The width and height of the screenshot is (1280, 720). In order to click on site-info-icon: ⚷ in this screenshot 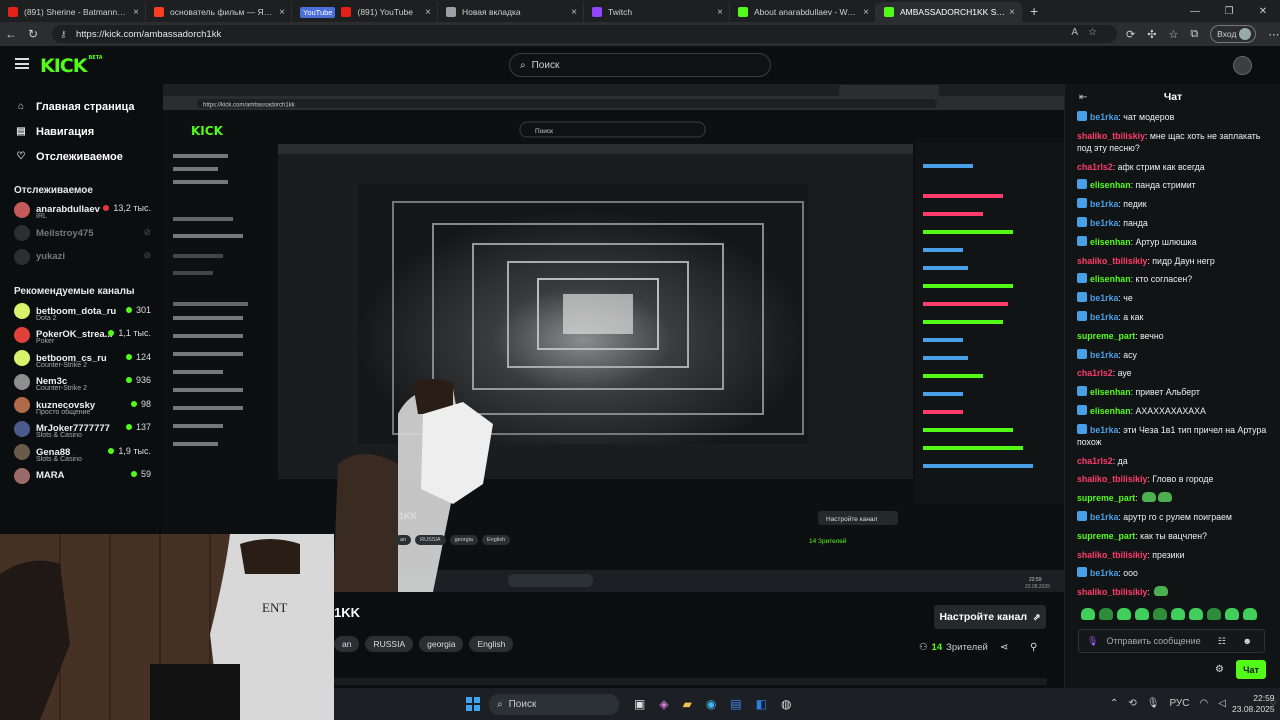, I will do `click(65, 34)`.